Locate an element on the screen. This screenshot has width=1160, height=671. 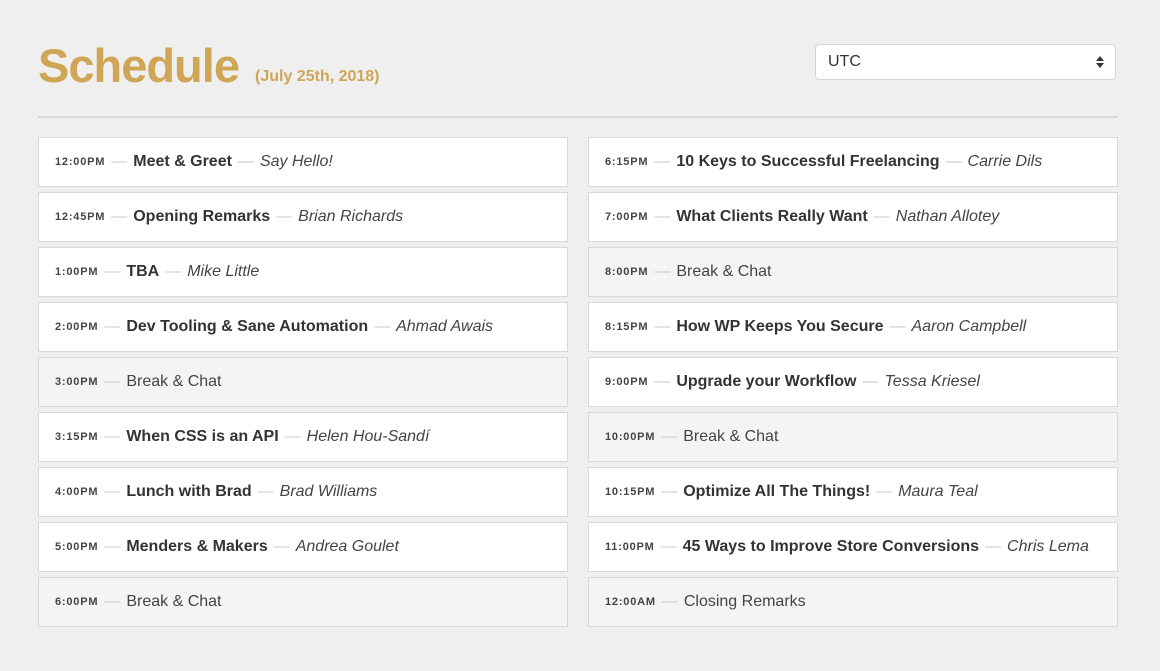
session-time: 10:00PM is located at coordinates (630, 437).